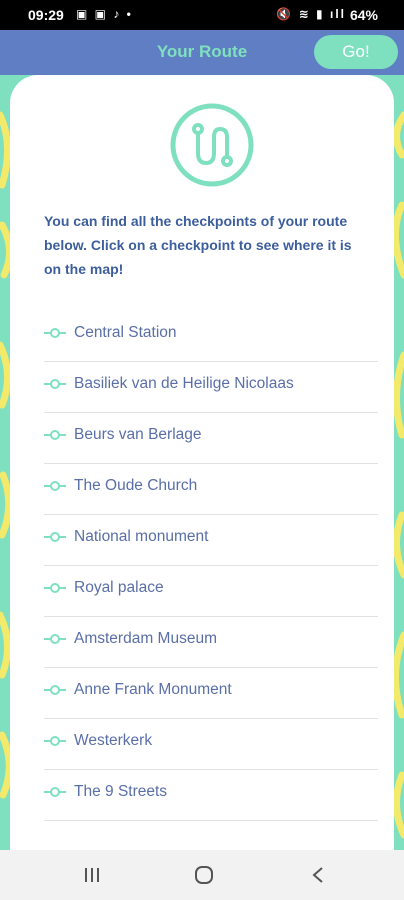  I want to click on app-header: Your Route Go!, so click(202, 52).